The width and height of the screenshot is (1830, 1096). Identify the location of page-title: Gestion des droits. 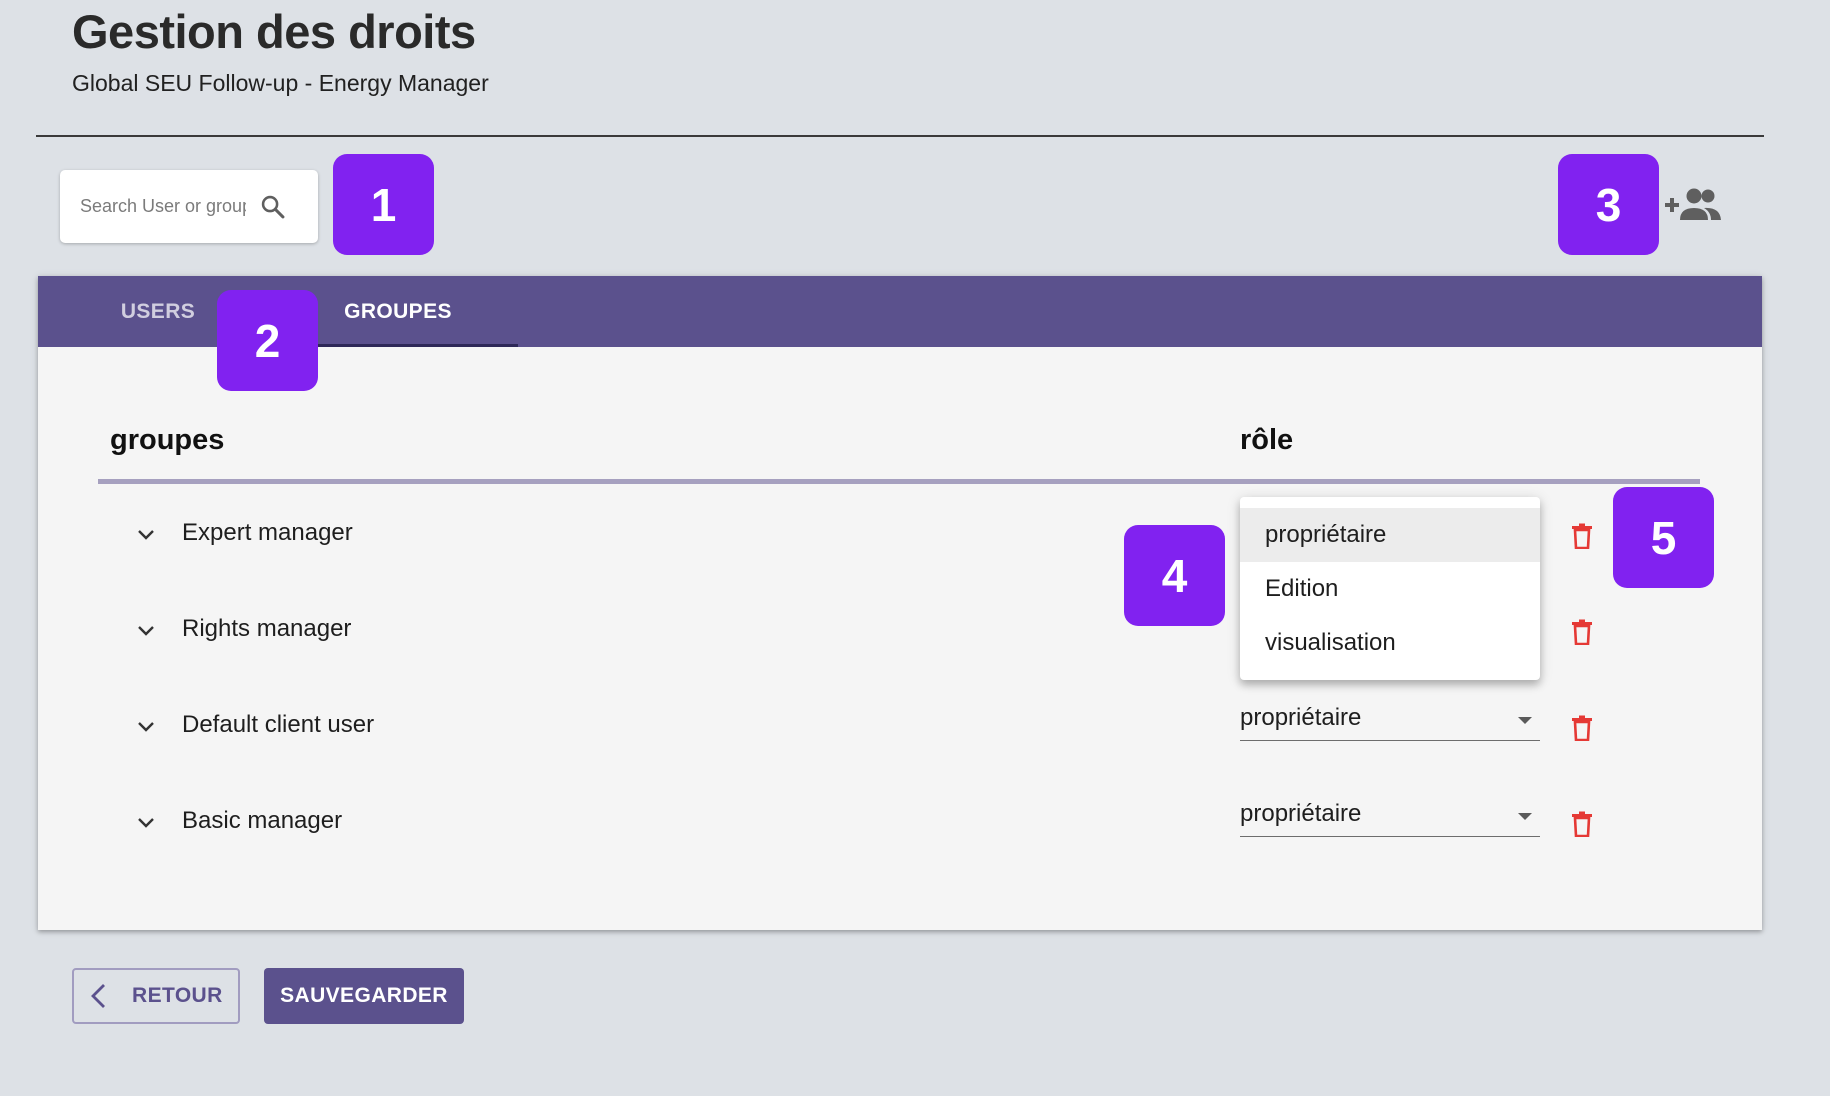
(274, 31).